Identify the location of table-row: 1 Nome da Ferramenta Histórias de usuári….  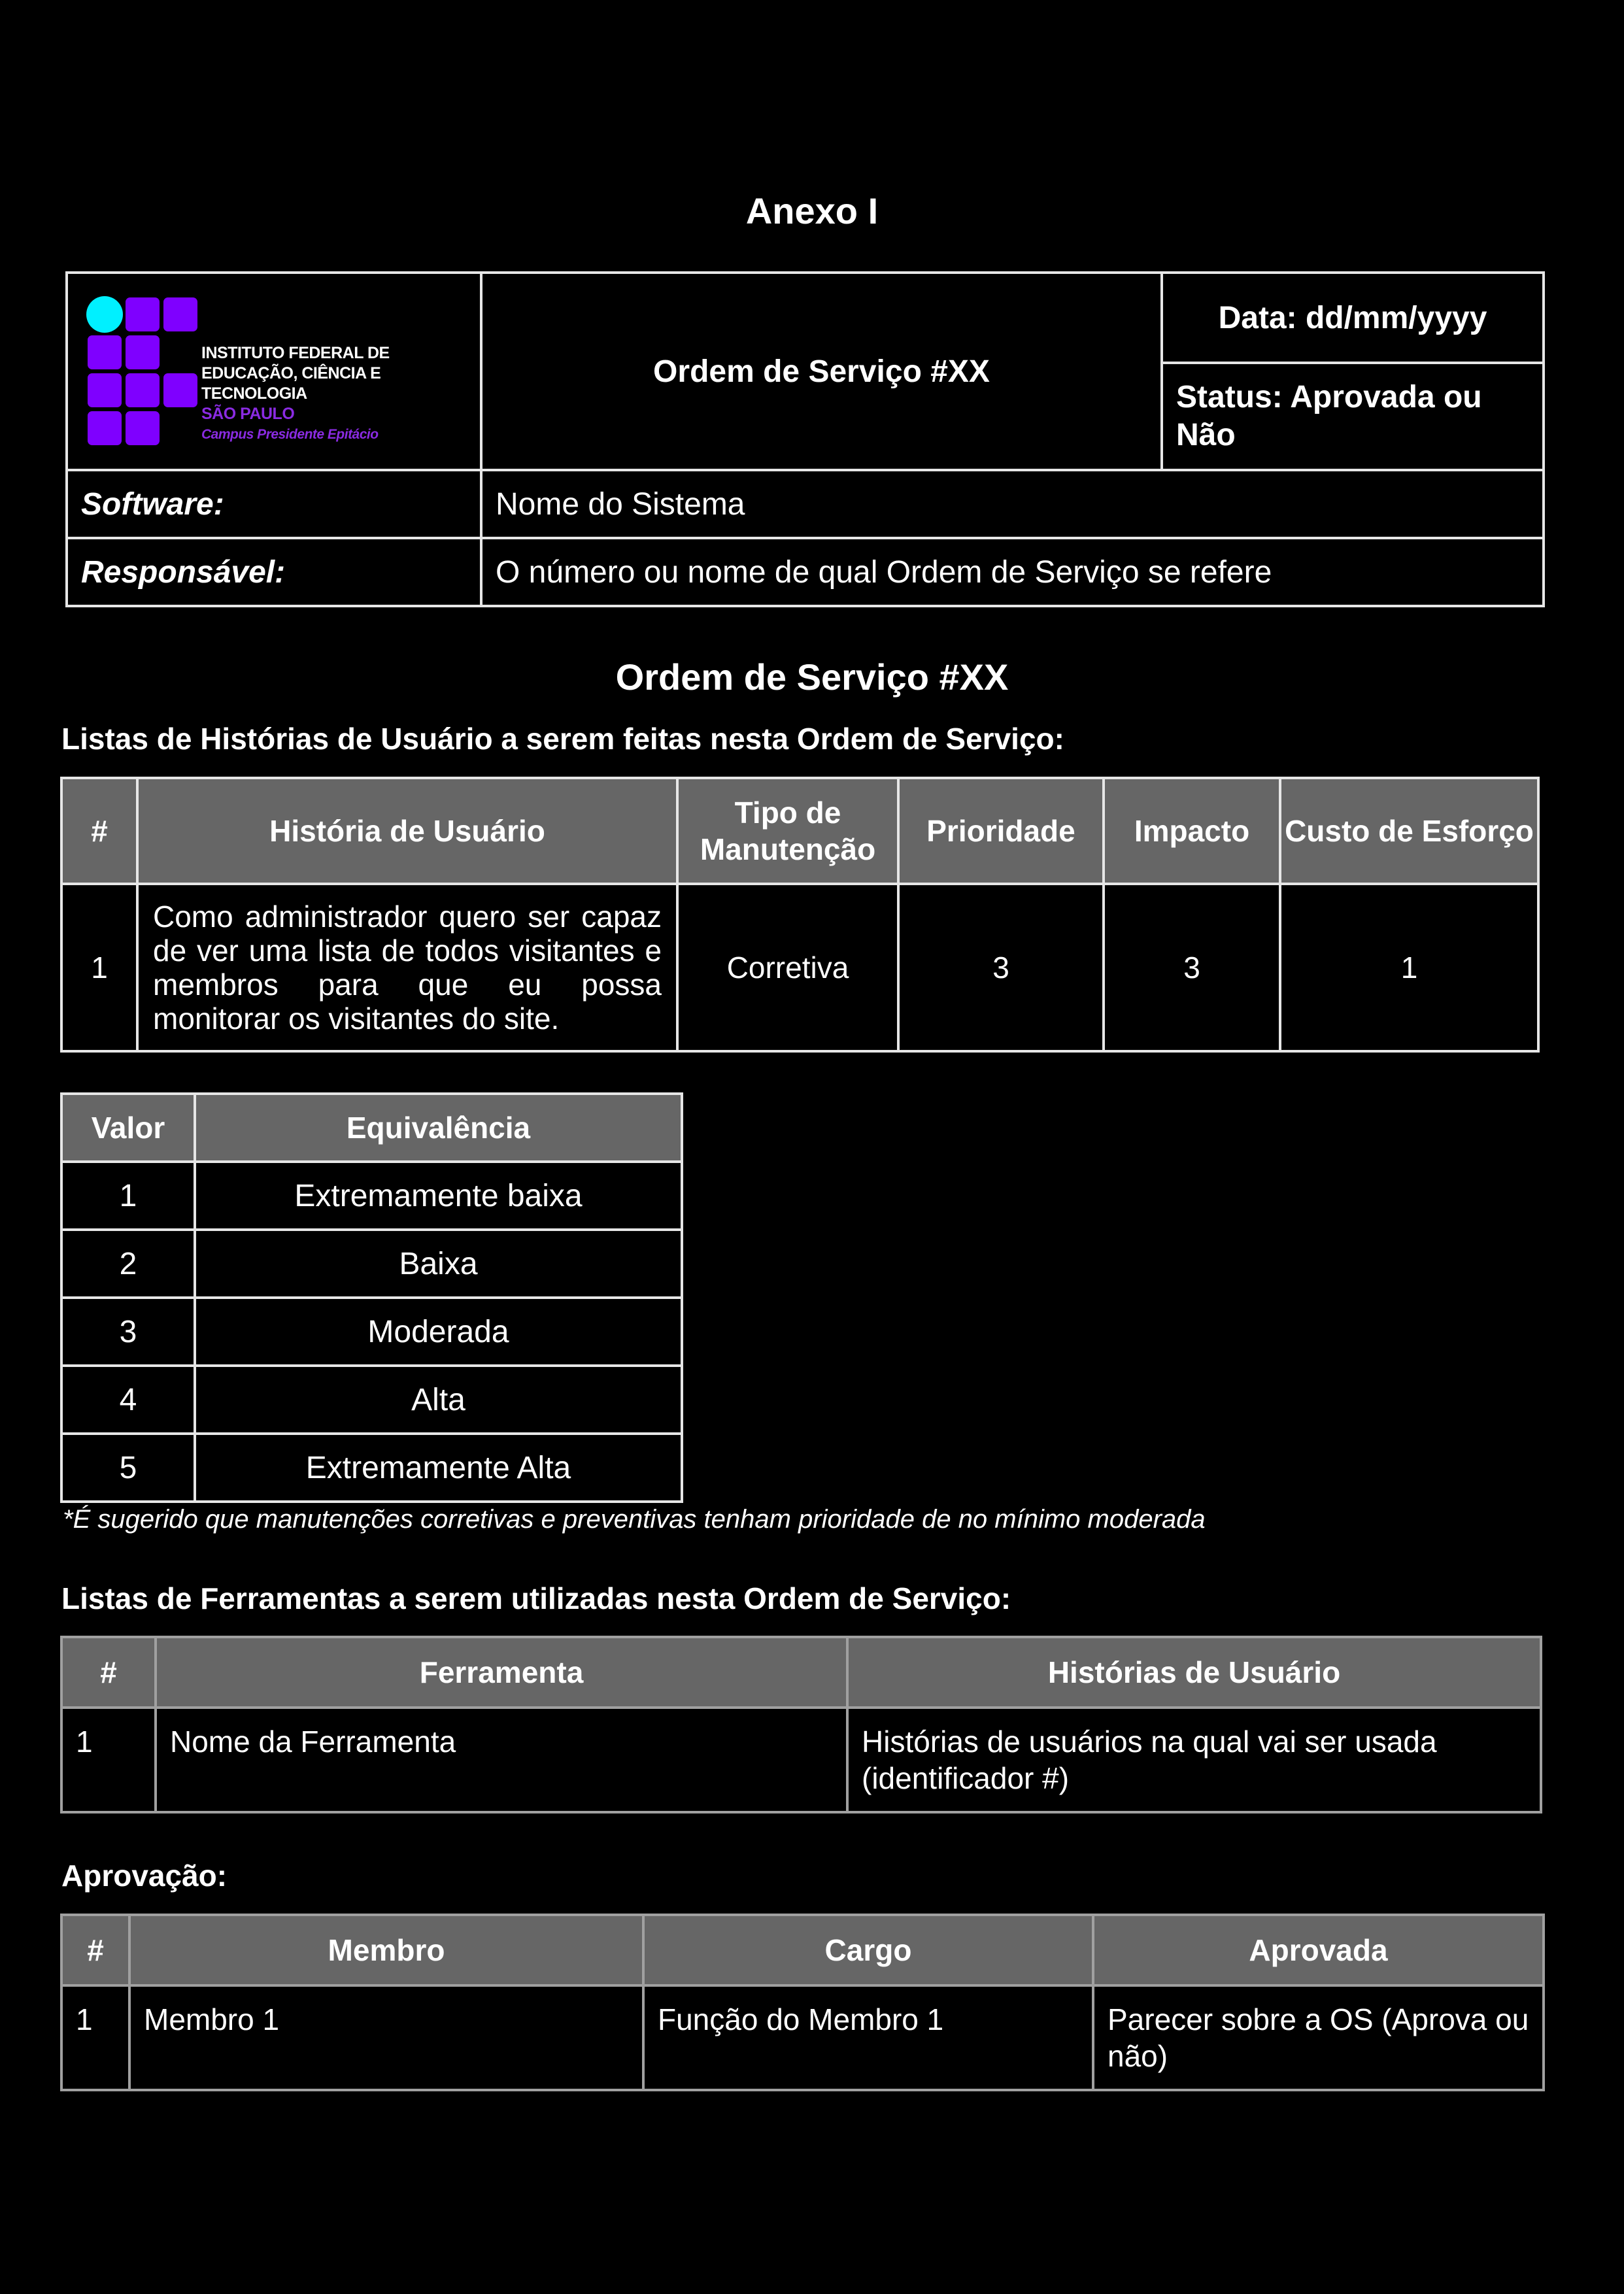
(801, 1759).